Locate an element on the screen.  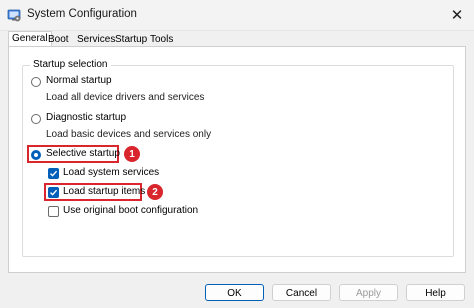
apply-button: Apply is located at coordinates (368, 292).